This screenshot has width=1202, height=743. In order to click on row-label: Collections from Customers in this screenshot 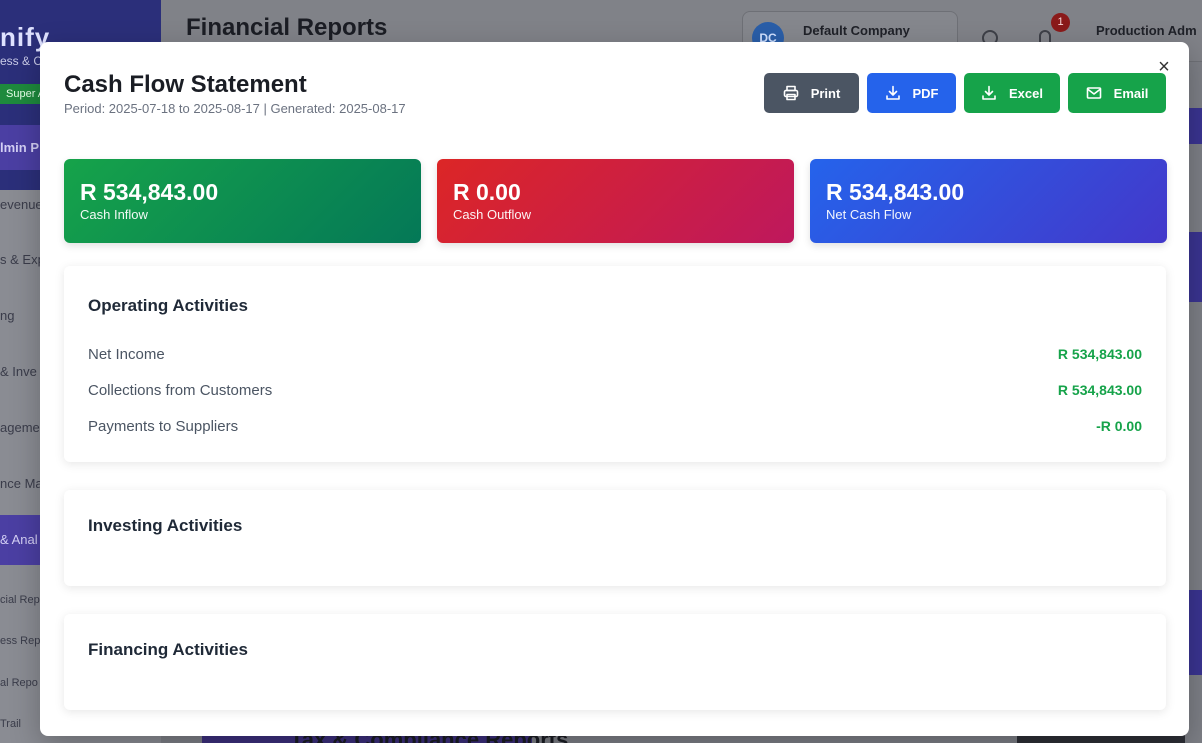, I will do `click(180, 390)`.